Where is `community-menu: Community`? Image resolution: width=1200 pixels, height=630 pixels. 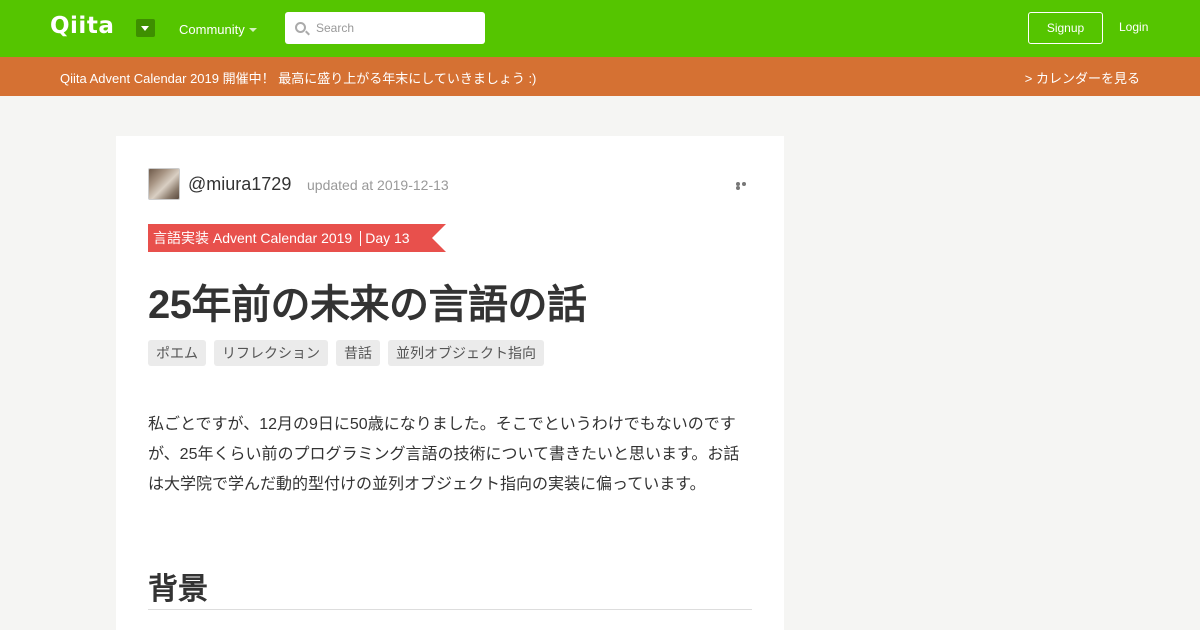 community-menu: Community is located at coordinates (212, 29).